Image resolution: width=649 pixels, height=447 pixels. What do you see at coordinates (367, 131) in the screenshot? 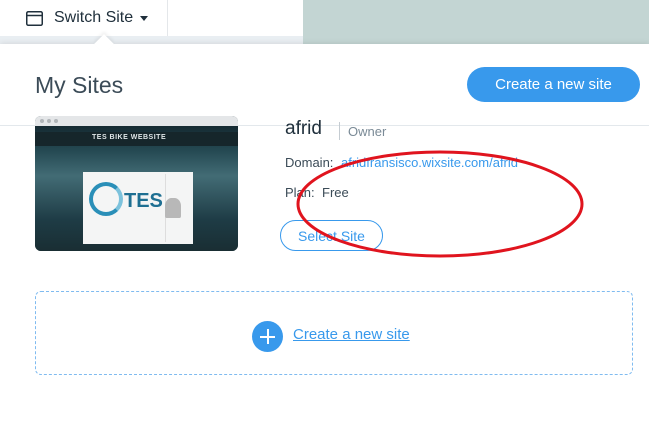
I see `site-role: Owner` at bounding box center [367, 131].